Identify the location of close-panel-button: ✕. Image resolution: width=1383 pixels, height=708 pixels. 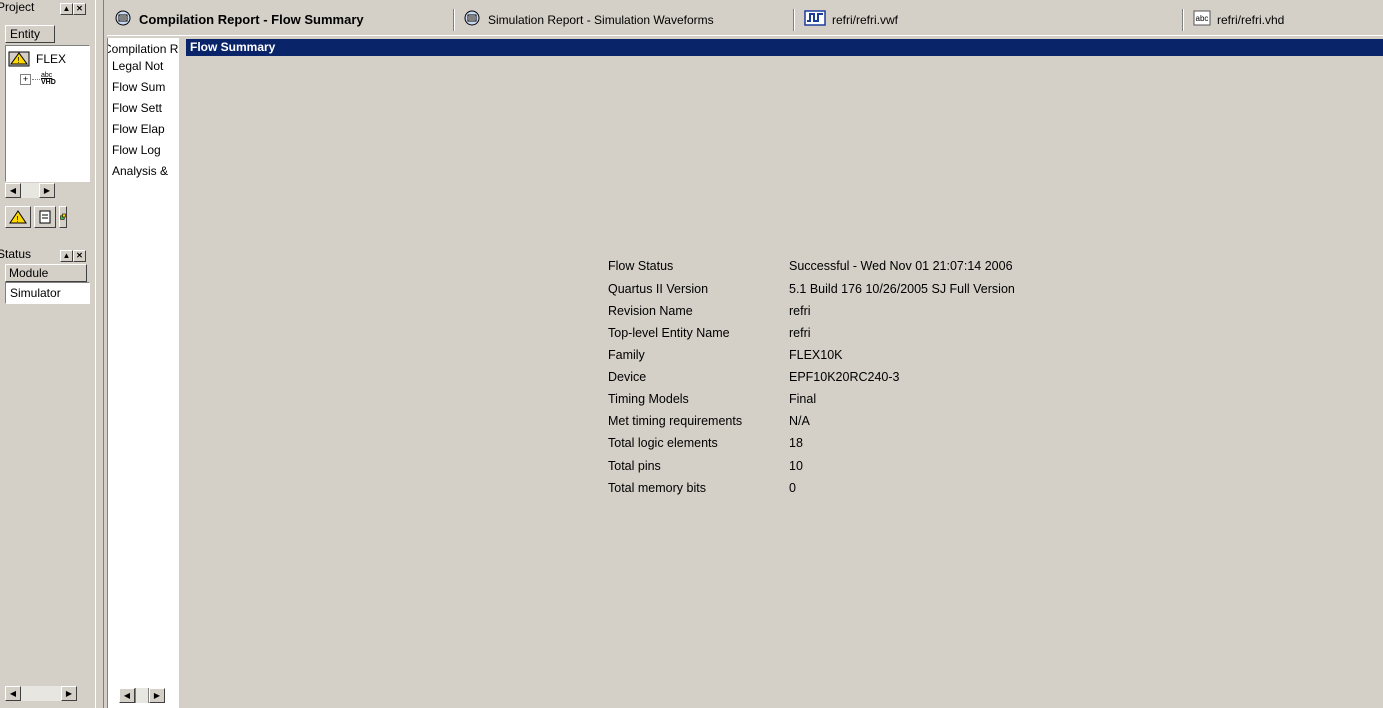
(79, 8).